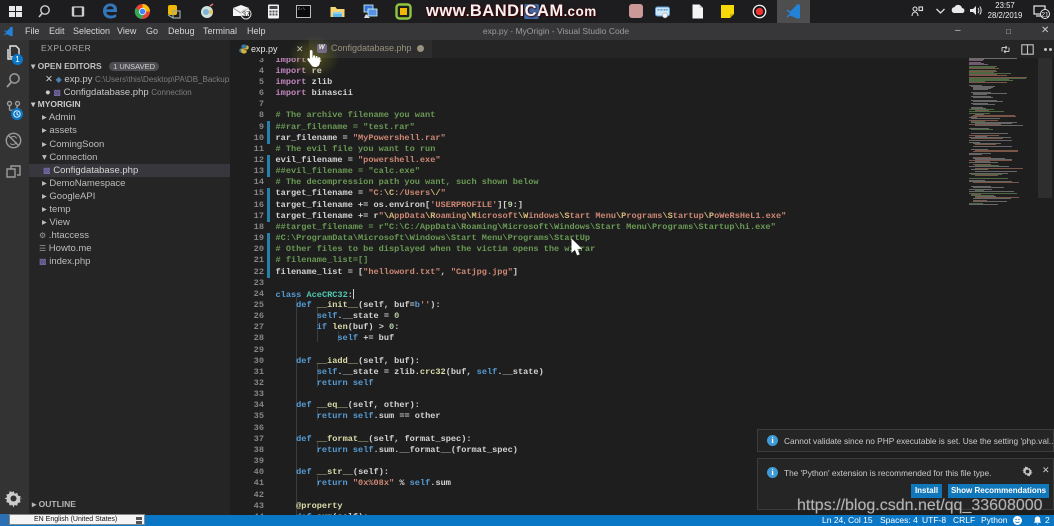 This screenshot has width=1054, height=526. Describe the element at coordinates (246, 15) in the screenshot. I see `svg-text: 37` at that location.